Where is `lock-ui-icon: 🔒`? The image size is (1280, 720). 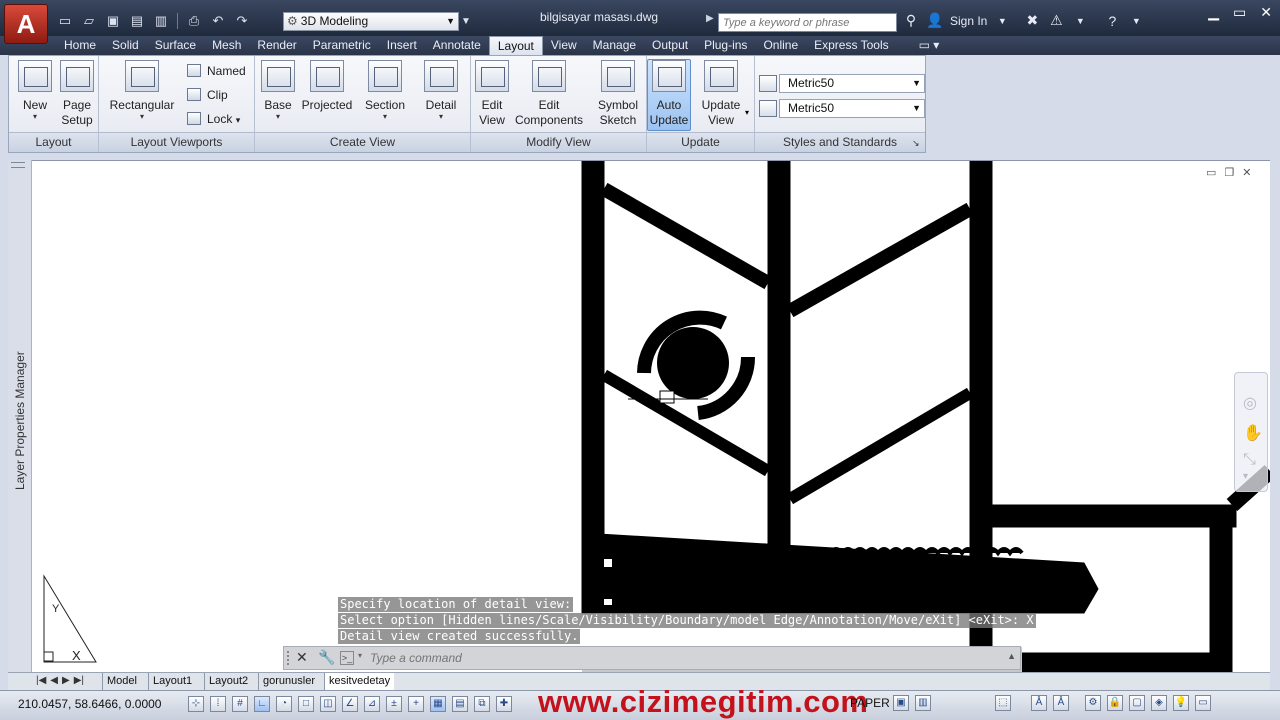
lock-ui-icon: 🔒 is located at coordinates (1115, 703).